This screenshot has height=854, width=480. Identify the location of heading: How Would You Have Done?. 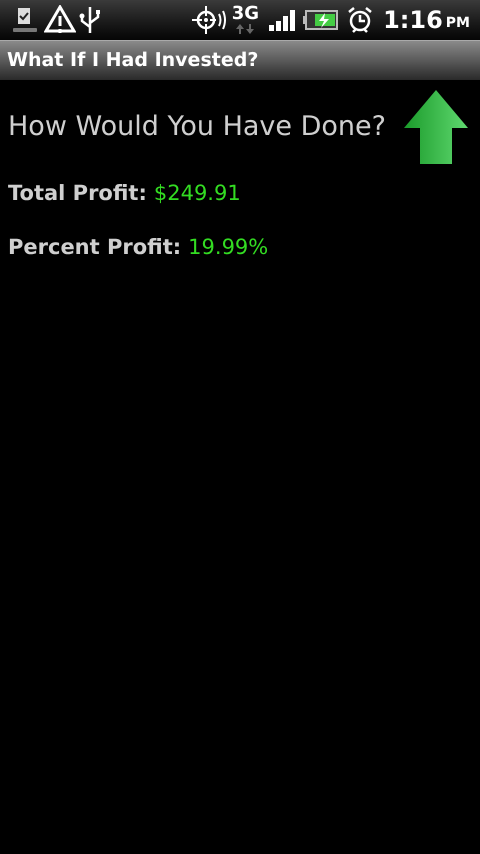
(197, 127).